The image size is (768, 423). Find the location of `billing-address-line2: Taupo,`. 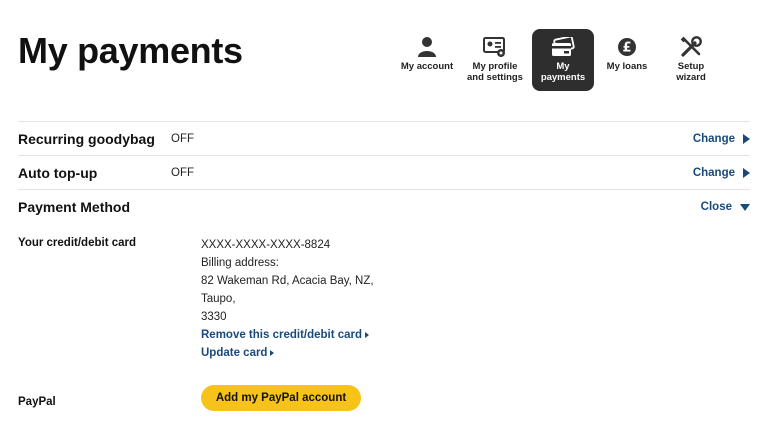

billing-address-line2: Taupo, is located at coordinates (218, 299).